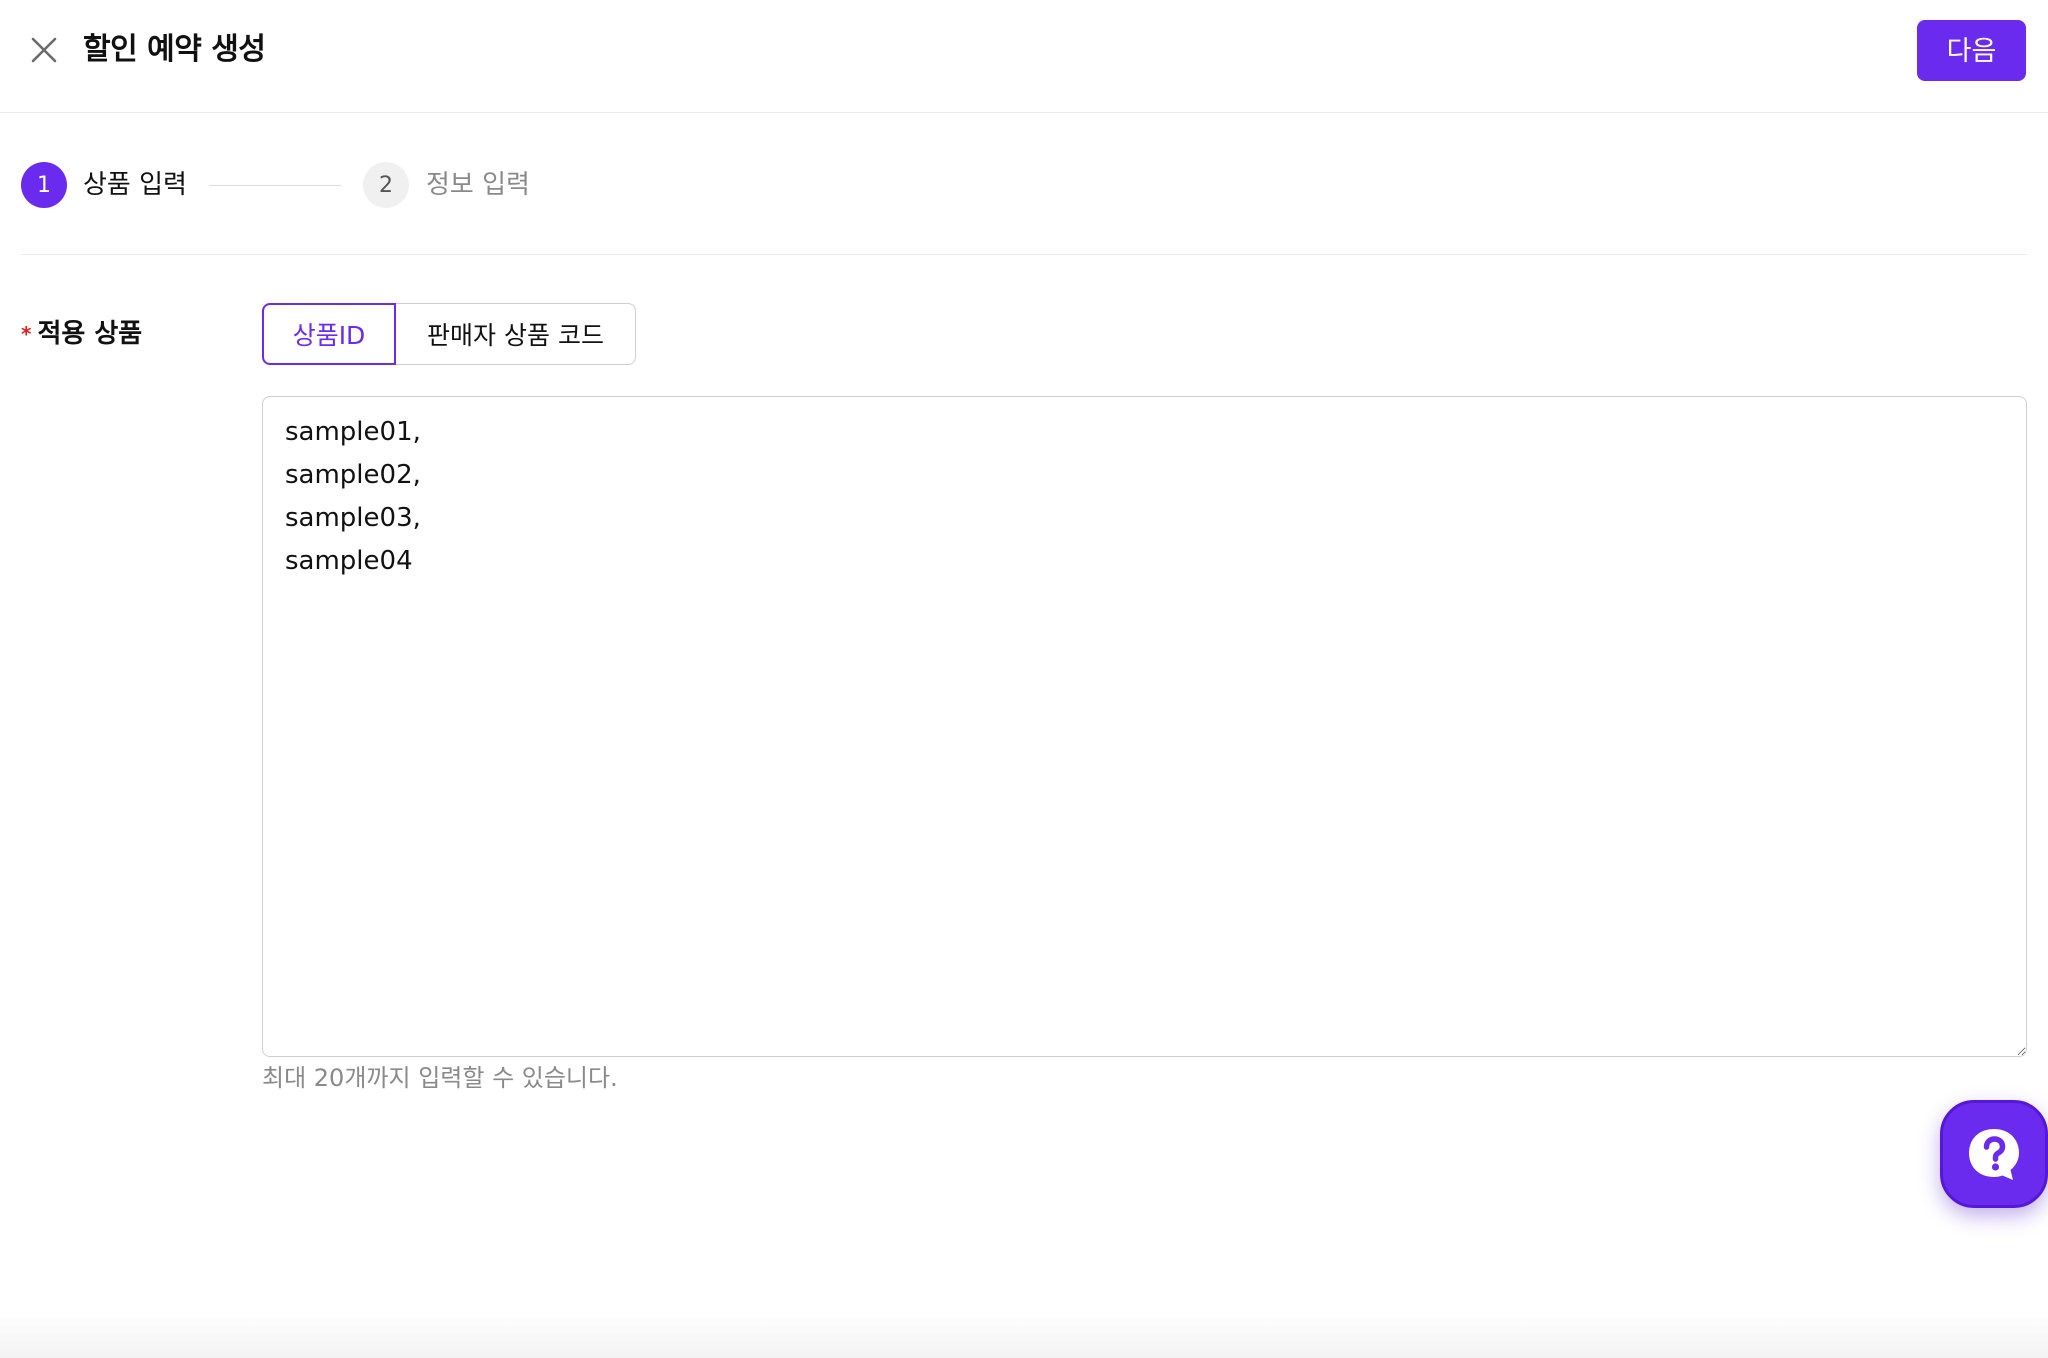 This screenshot has width=2048, height=1358. What do you see at coordinates (1024, 1334) in the screenshot?
I see `bottom-shade` at bounding box center [1024, 1334].